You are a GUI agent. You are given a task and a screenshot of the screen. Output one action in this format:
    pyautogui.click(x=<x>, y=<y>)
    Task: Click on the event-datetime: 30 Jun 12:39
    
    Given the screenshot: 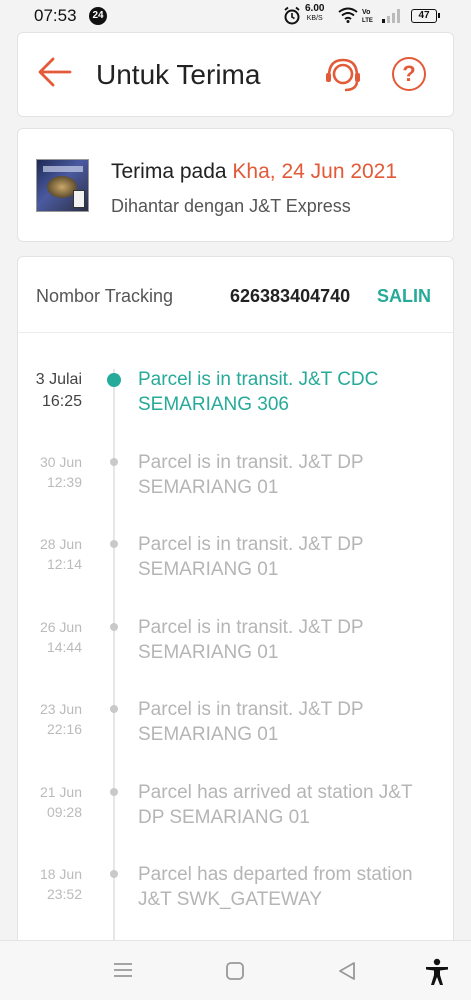 What is the action you would take?
    pyautogui.click(x=61, y=472)
    